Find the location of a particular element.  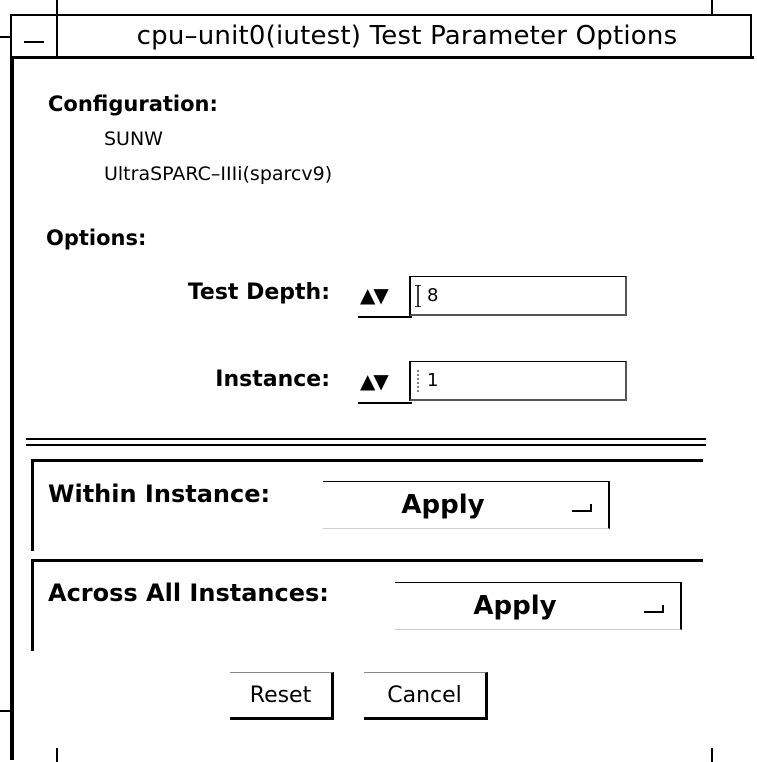

across-instances-apply-button: Apply is located at coordinates (538, 606).